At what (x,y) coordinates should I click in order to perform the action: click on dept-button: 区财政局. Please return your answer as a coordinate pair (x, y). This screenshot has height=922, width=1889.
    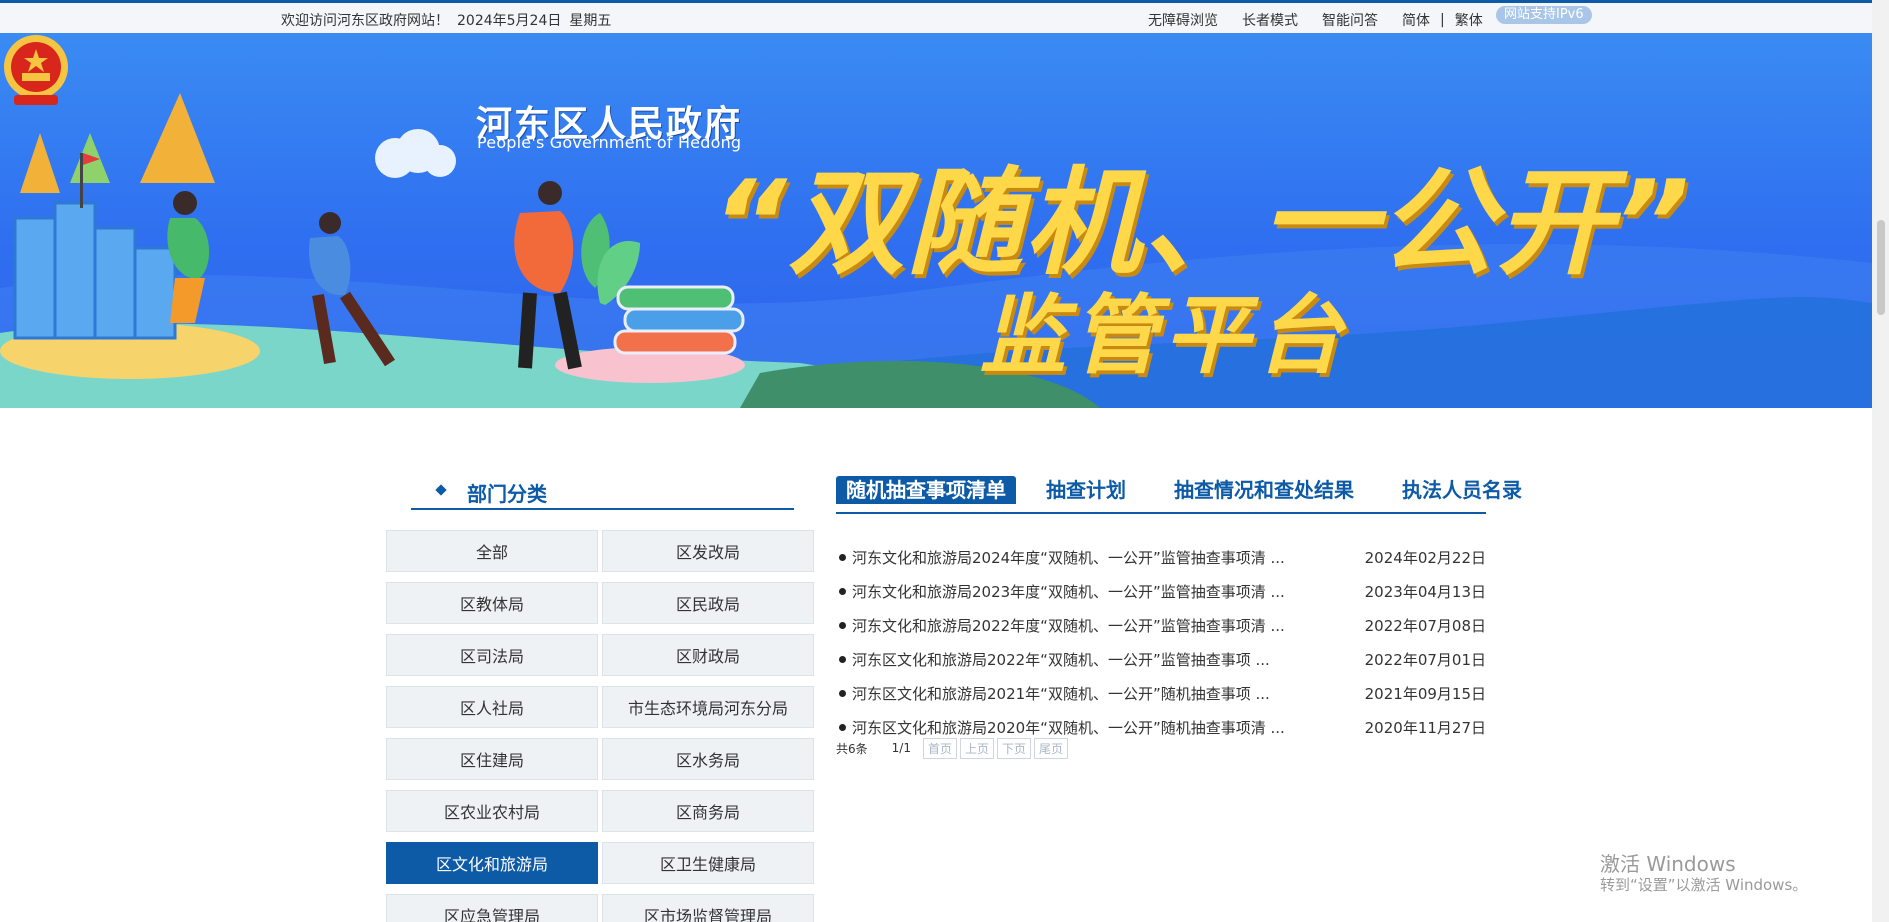
    Looking at the image, I should click on (708, 655).